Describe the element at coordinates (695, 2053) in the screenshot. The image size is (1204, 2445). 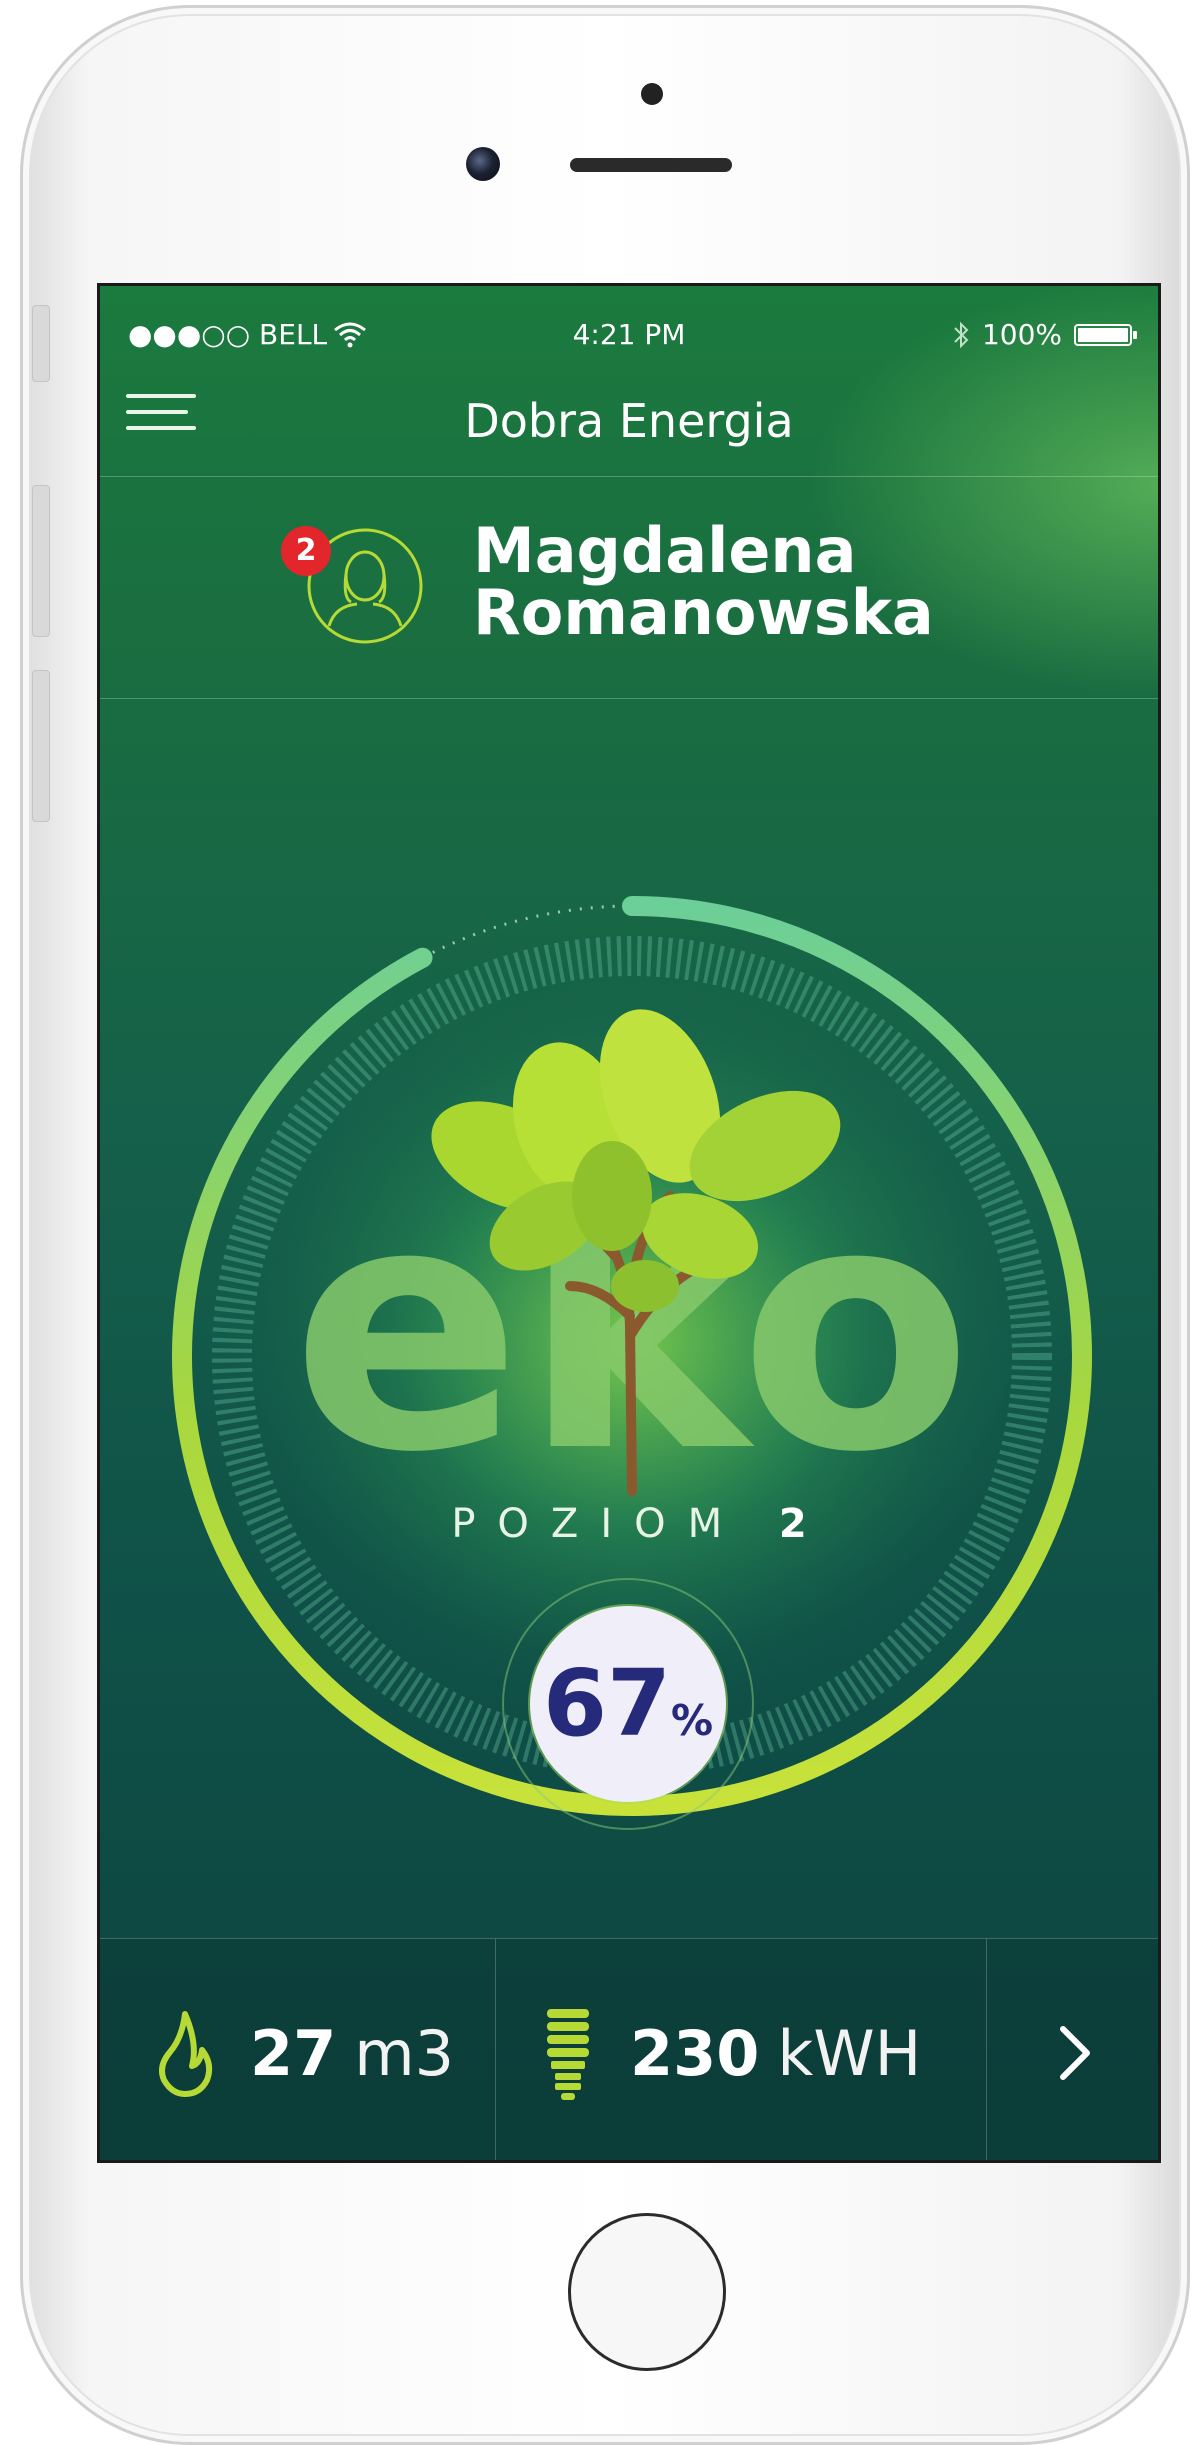
I see `electricity-value: 230` at that location.